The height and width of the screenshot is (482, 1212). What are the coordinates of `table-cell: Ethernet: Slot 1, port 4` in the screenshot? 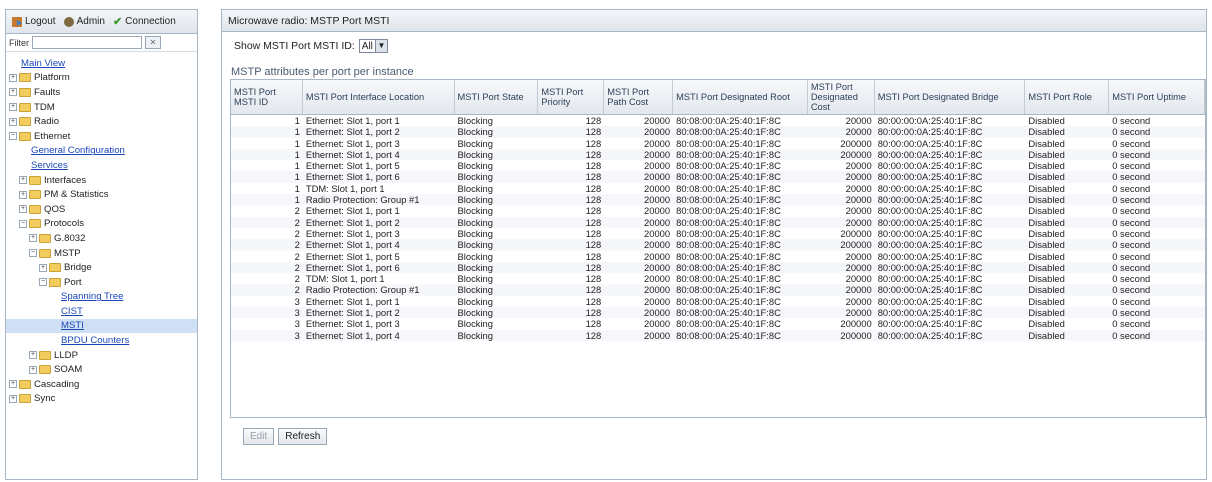 It's located at (352, 154).